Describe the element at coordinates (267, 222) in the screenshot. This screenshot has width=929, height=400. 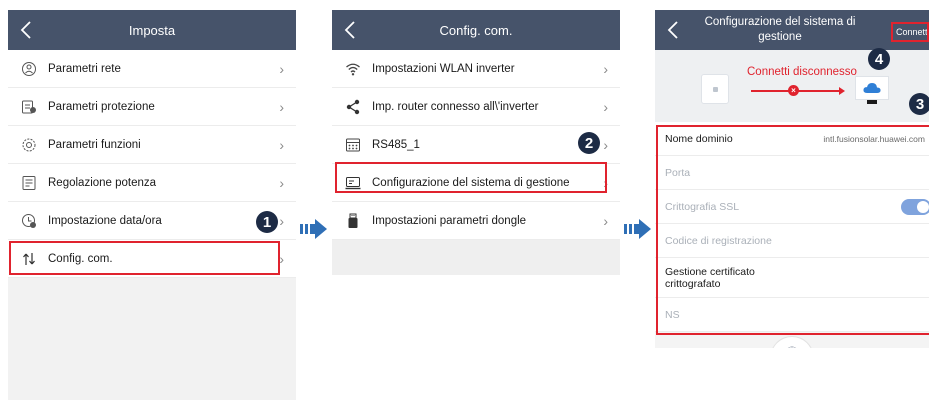
I see `step-badge-1: 1` at that location.